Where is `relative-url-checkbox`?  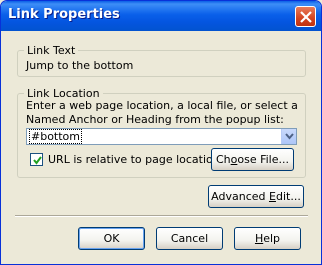
relative-url-checkbox is located at coordinates (36, 159).